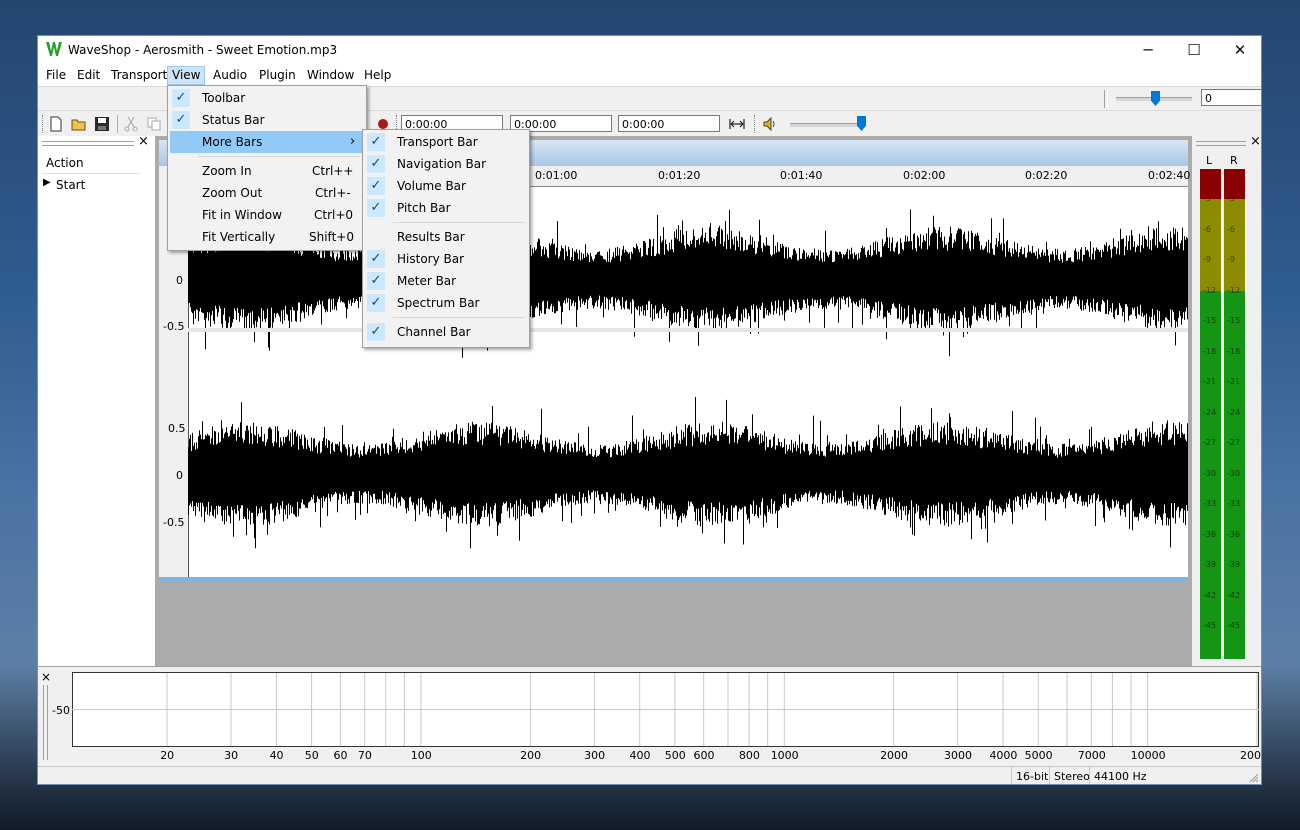  Describe the element at coordinates (47, 182) in the screenshot. I see `current-state-marker-icon: ▶` at that location.